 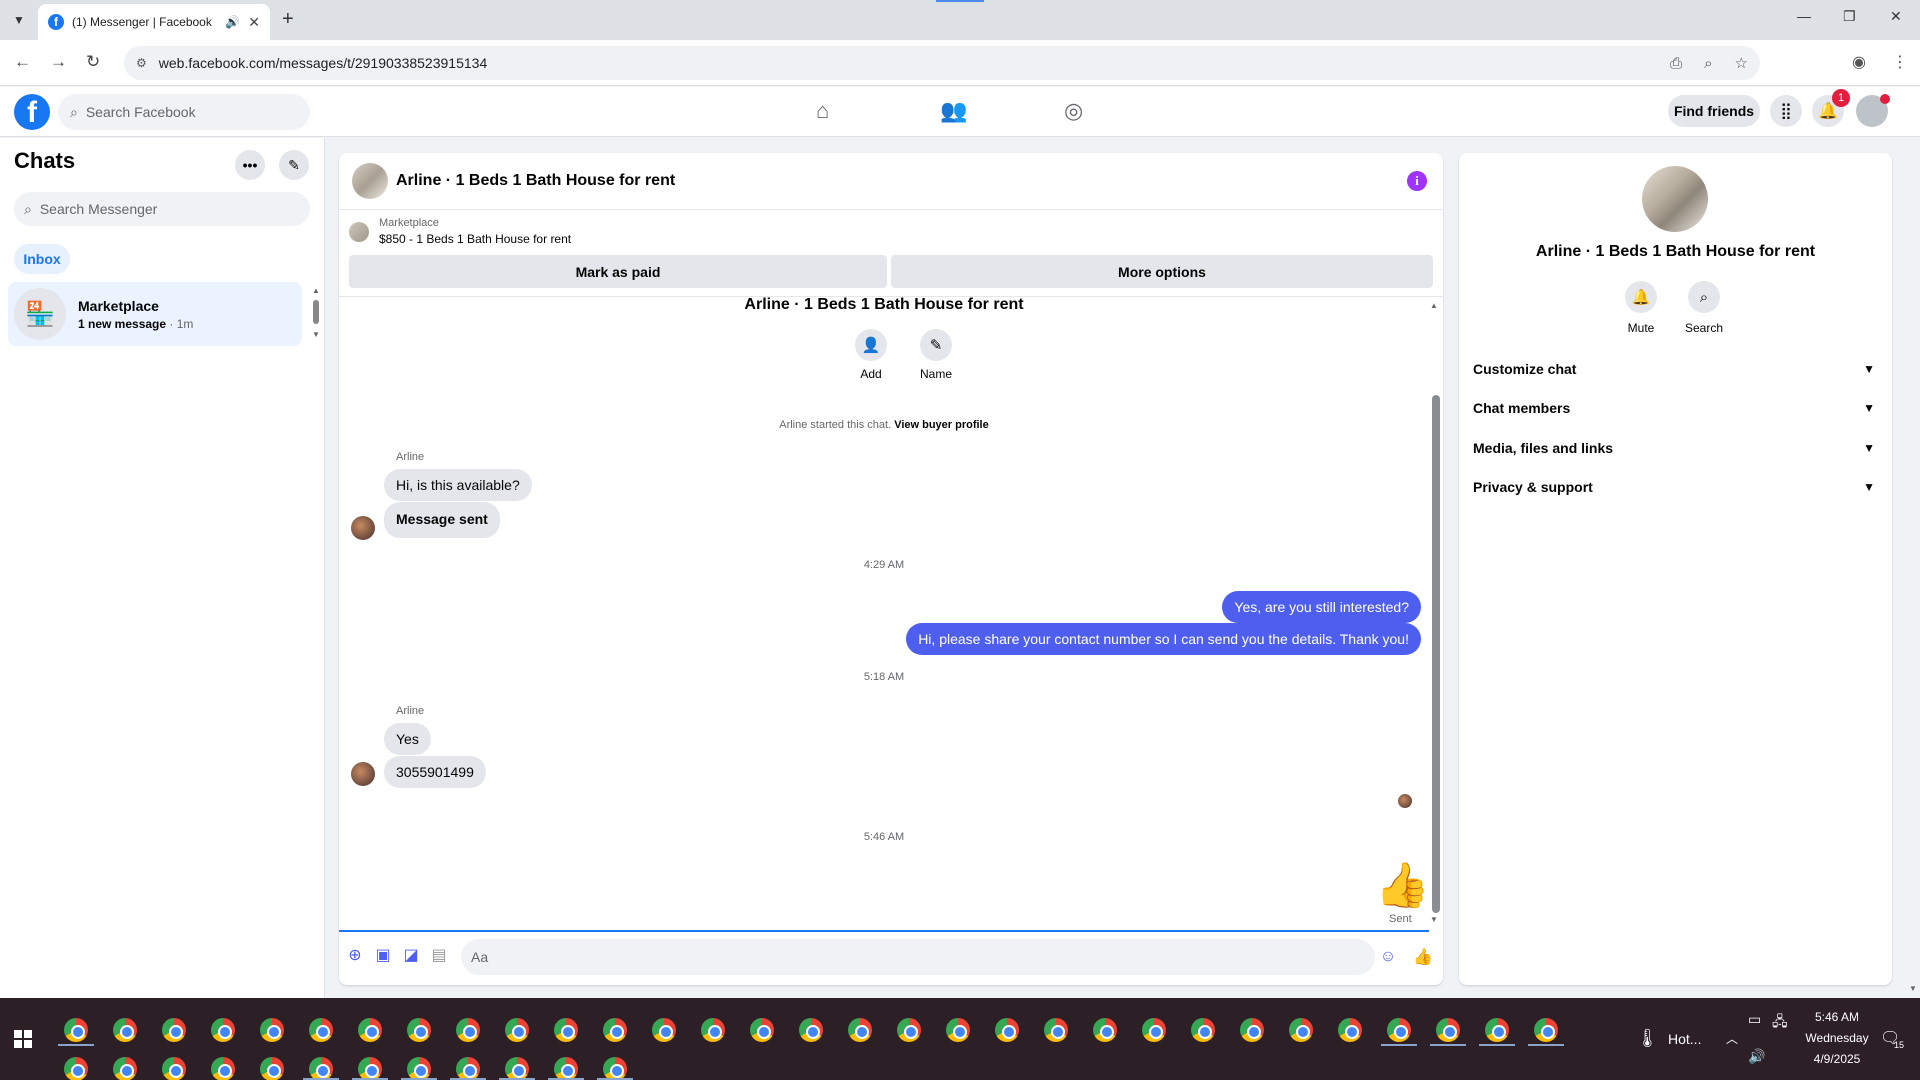 What do you see at coordinates (1708, 63) in the screenshot?
I see `zoom-icon: ⌕` at bounding box center [1708, 63].